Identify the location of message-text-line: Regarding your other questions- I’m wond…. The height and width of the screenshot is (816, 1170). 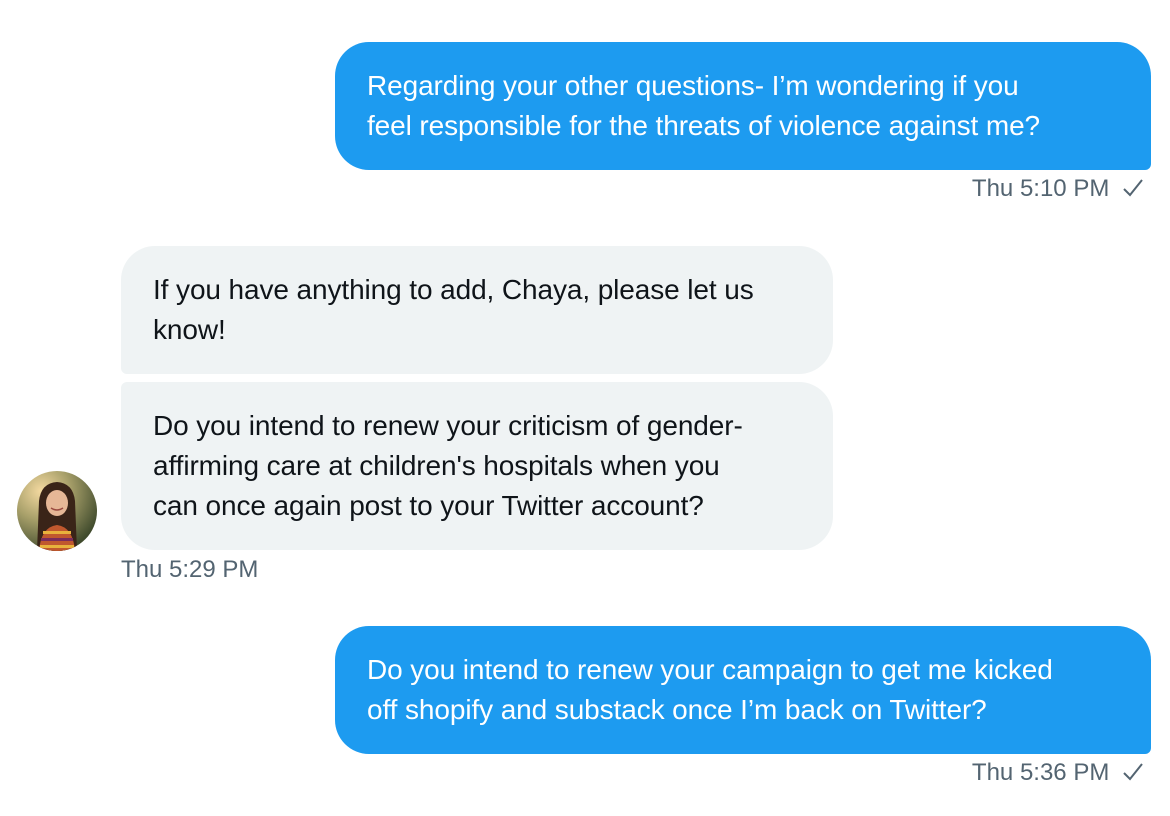
(693, 85).